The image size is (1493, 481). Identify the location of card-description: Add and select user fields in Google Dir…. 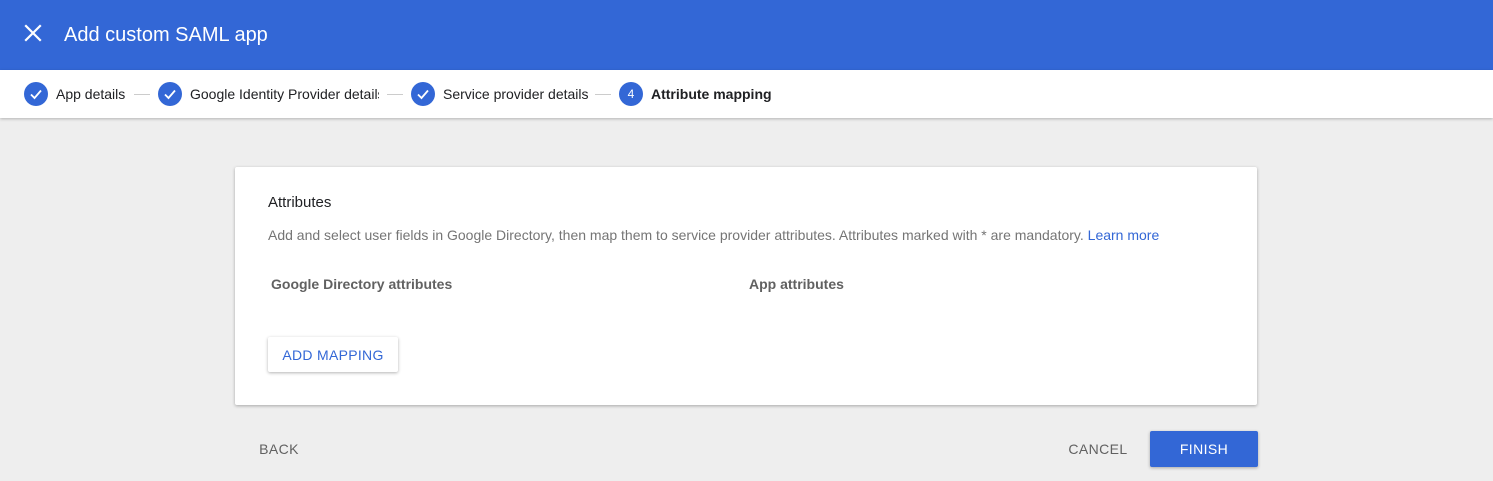
(713, 235).